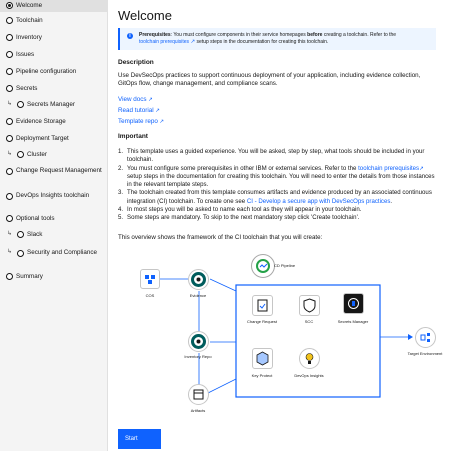 This screenshot has height=451, width=474. Describe the element at coordinates (353, 321) in the screenshot. I see `secrets-manager-label: Secrets Manager` at that location.